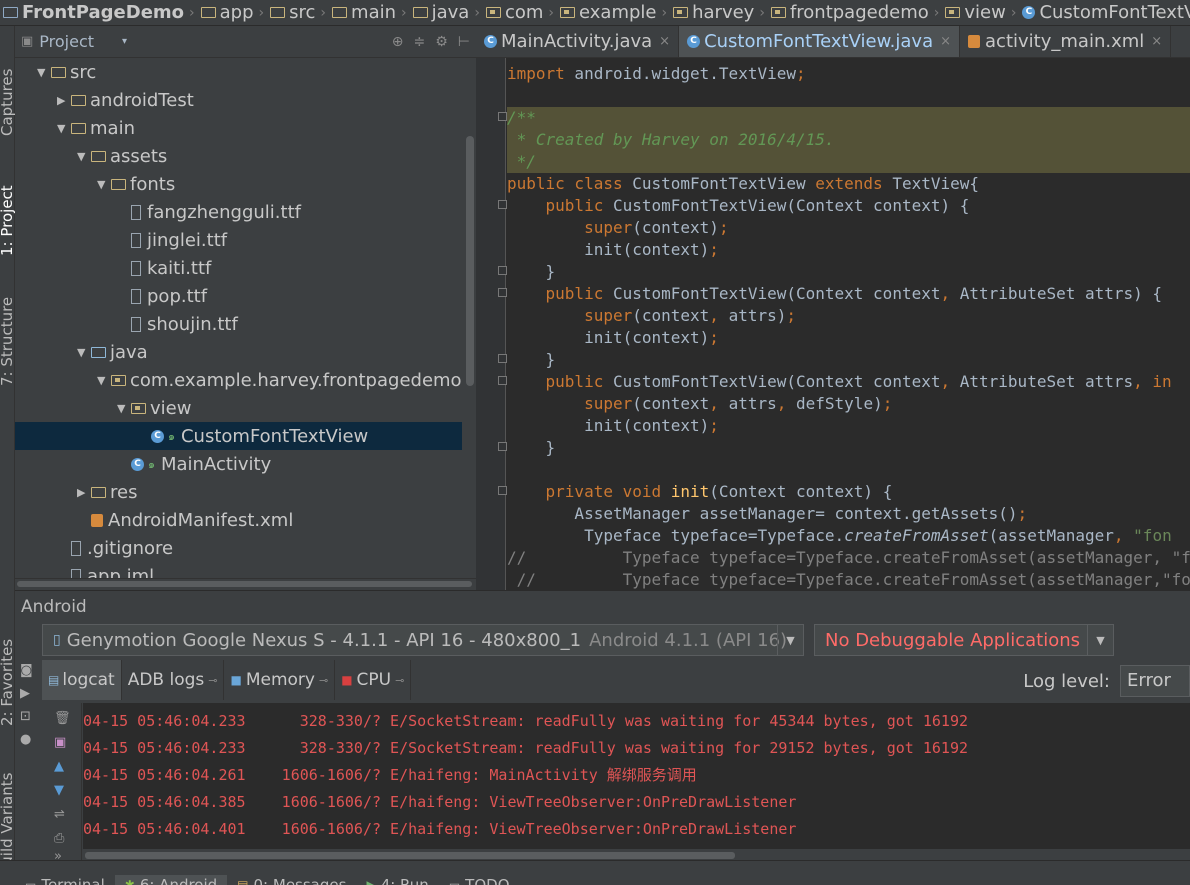  What do you see at coordinates (8, 220) in the screenshot?
I see `project-tool-tab: 1: Project` at bounding box center [8, 220].